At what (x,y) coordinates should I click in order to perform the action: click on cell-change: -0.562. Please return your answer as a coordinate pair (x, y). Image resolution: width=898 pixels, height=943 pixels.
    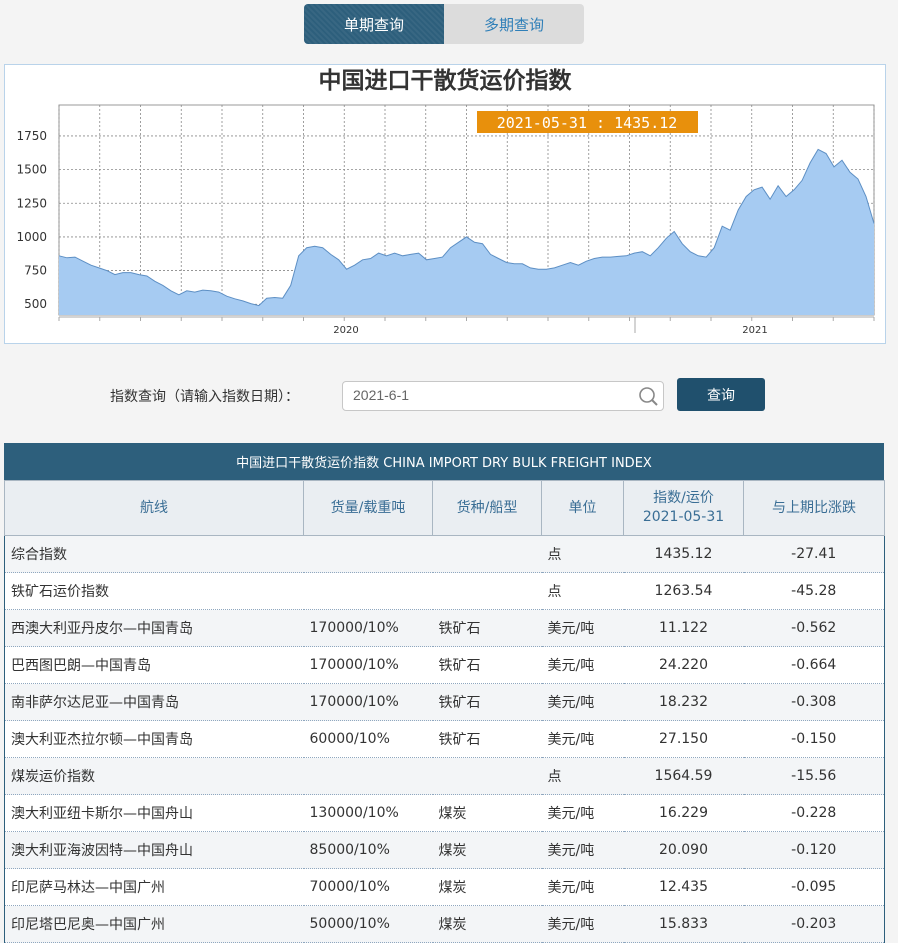
    Looking at the image, I should click on (814, 628).